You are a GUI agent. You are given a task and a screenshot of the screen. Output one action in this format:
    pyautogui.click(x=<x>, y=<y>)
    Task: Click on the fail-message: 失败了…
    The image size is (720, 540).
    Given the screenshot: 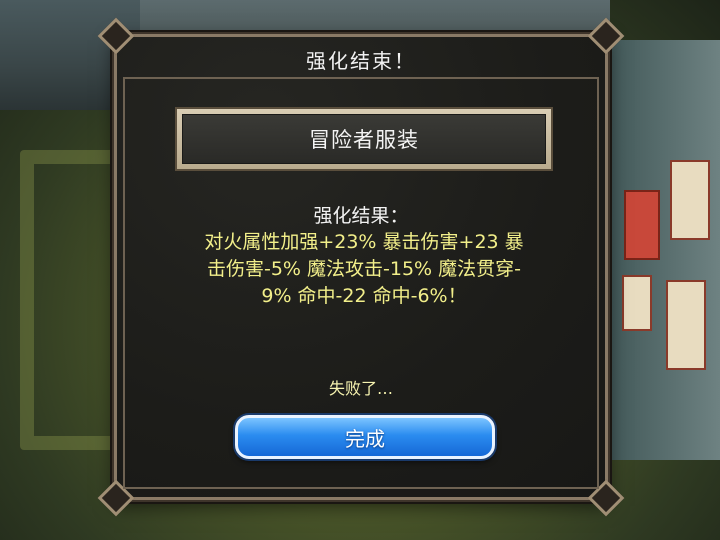 What is the action you would take?
    pyautogui.click(x=360, y=388)
    